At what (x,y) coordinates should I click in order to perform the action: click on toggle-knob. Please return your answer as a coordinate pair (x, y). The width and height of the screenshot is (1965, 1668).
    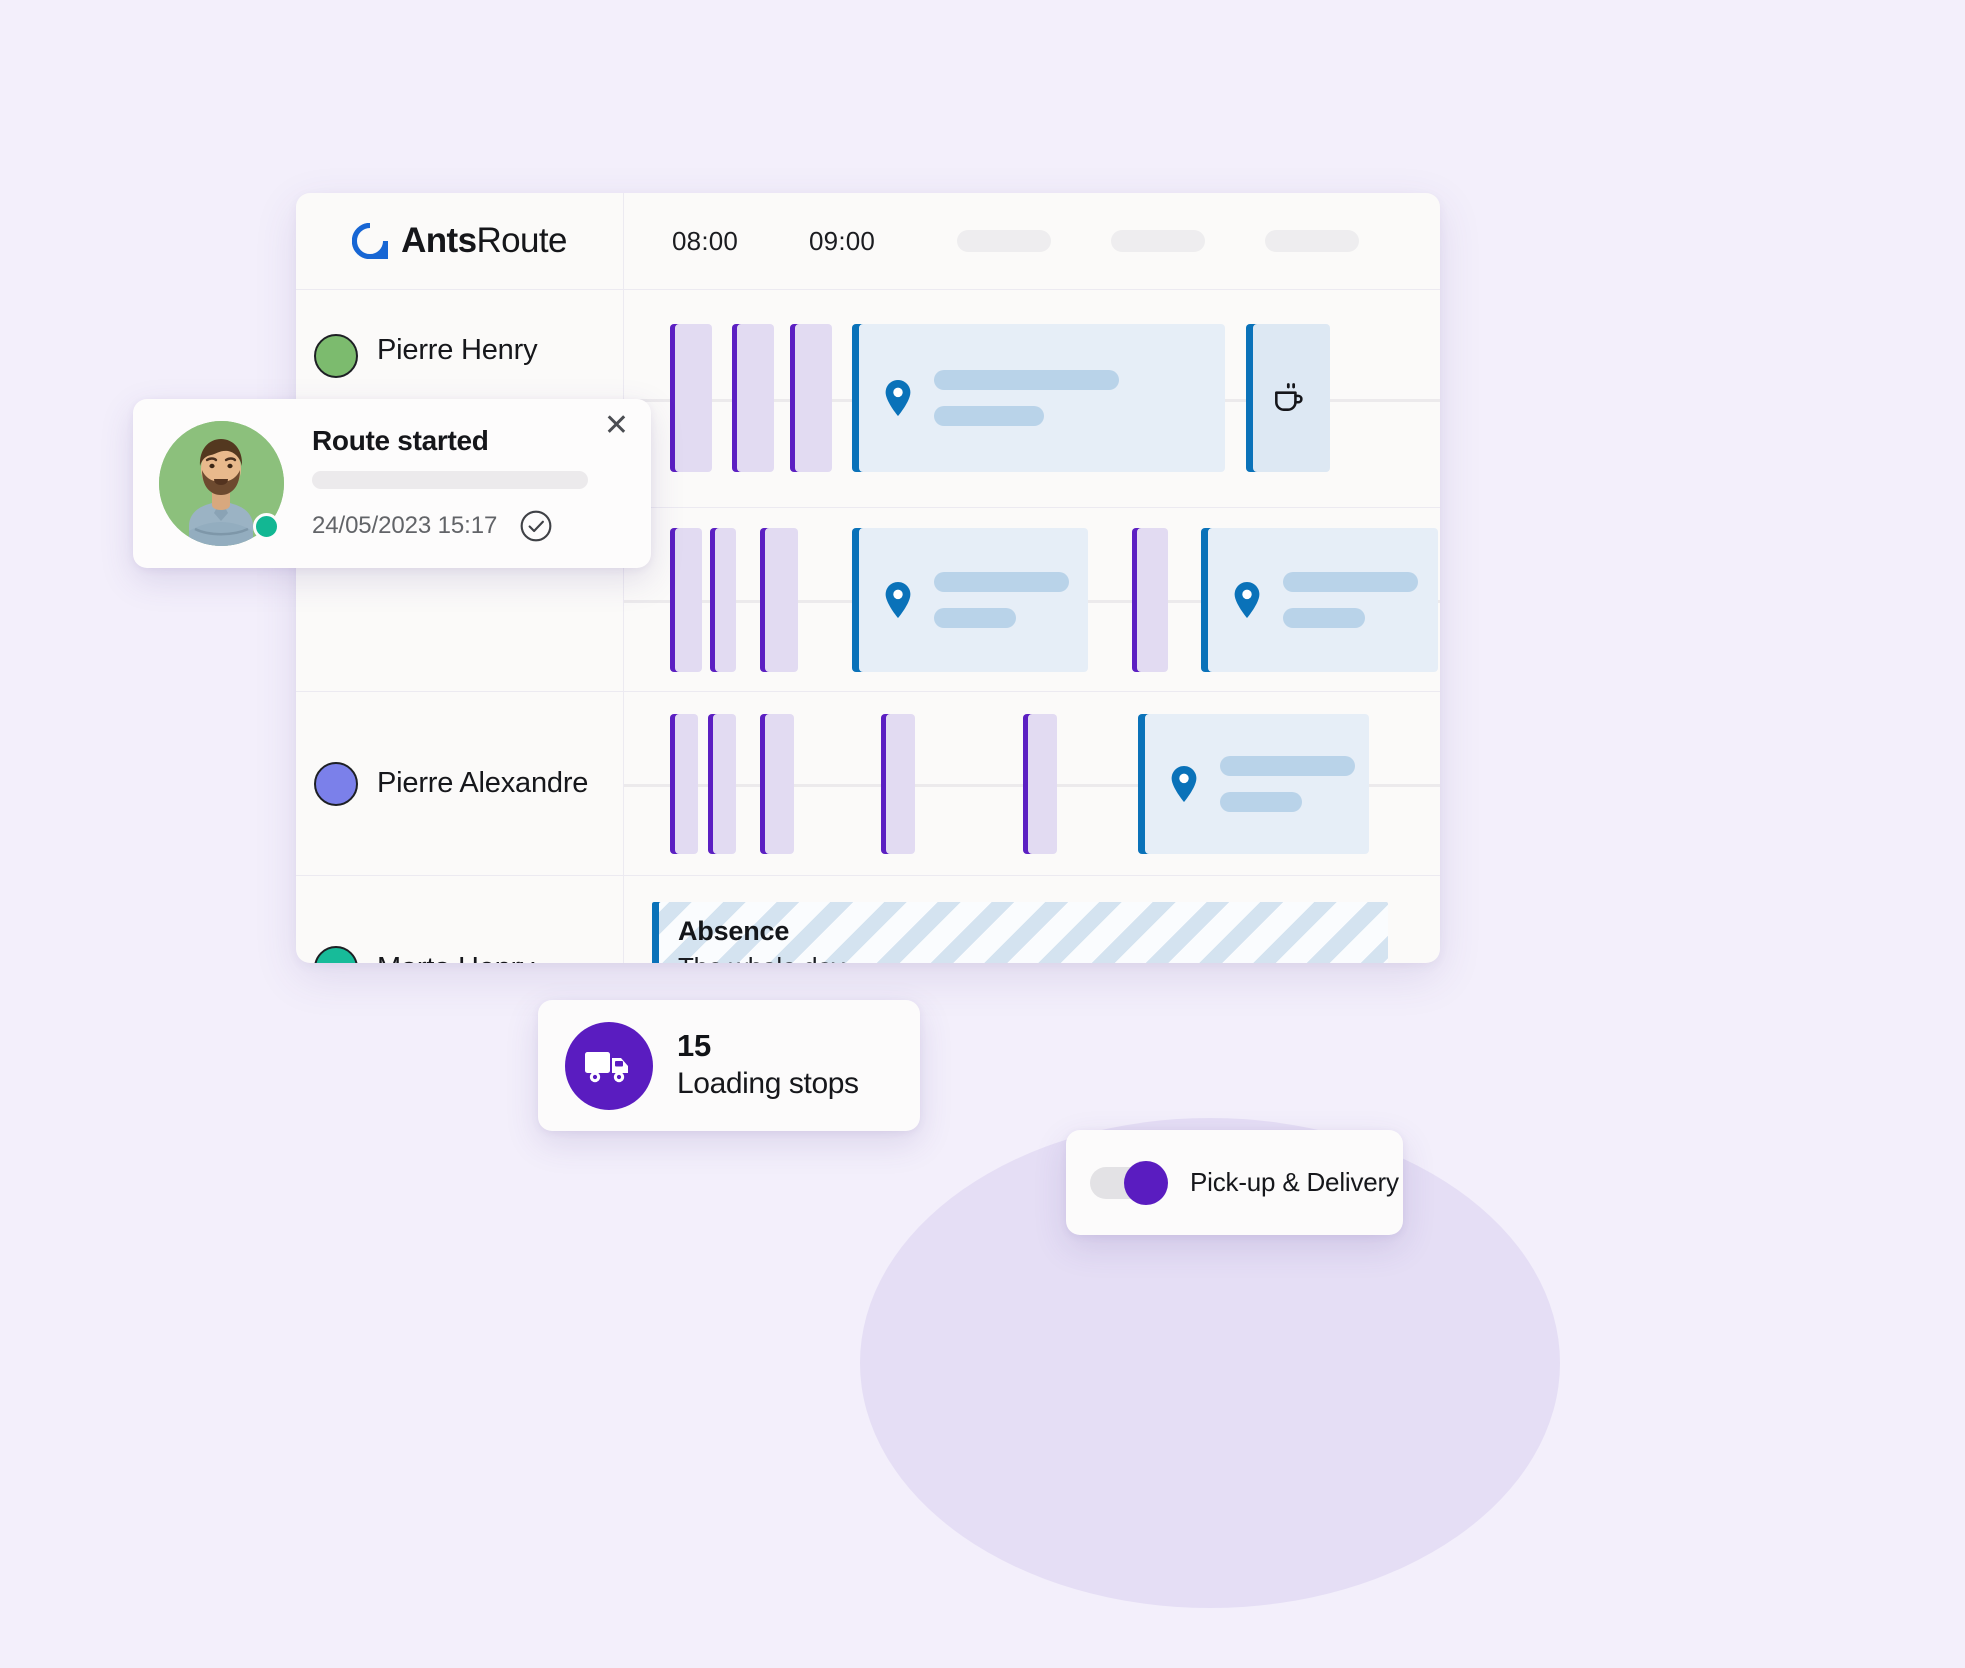
    Looking at the image, I should click on (1146, 1182).